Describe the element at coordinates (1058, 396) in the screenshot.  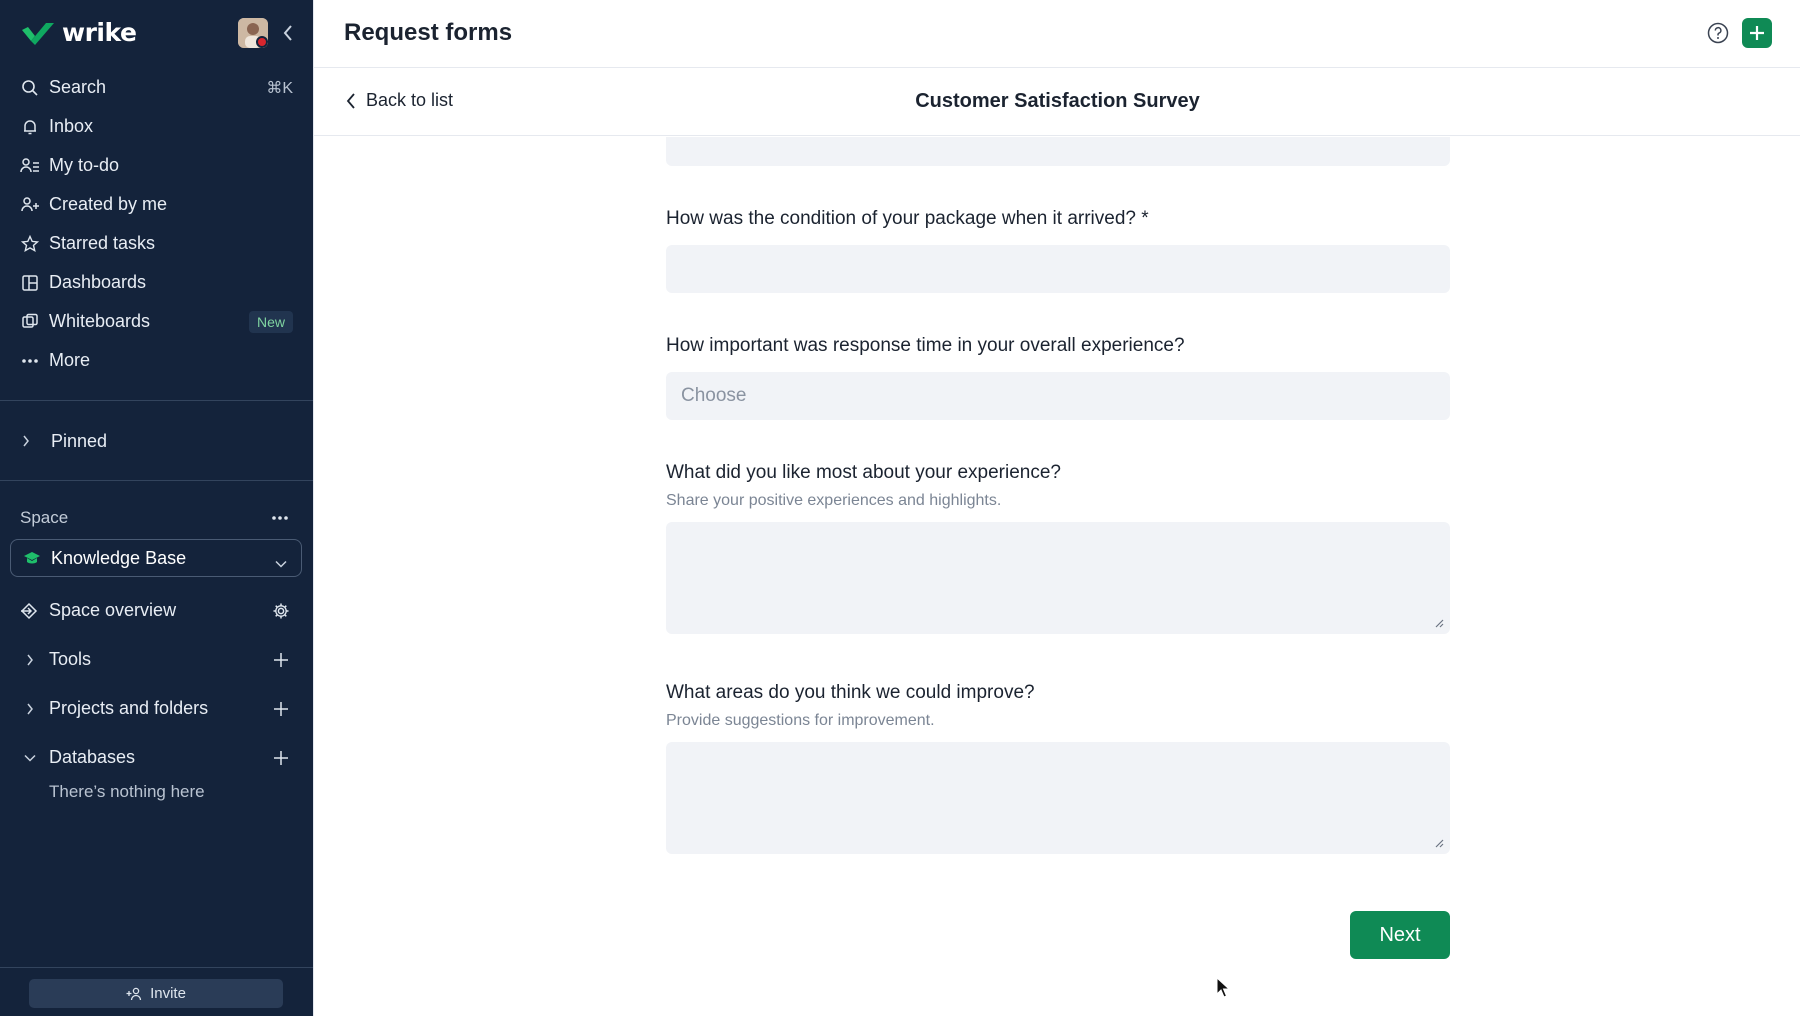
I see `response-time-select: Choose` at that location.